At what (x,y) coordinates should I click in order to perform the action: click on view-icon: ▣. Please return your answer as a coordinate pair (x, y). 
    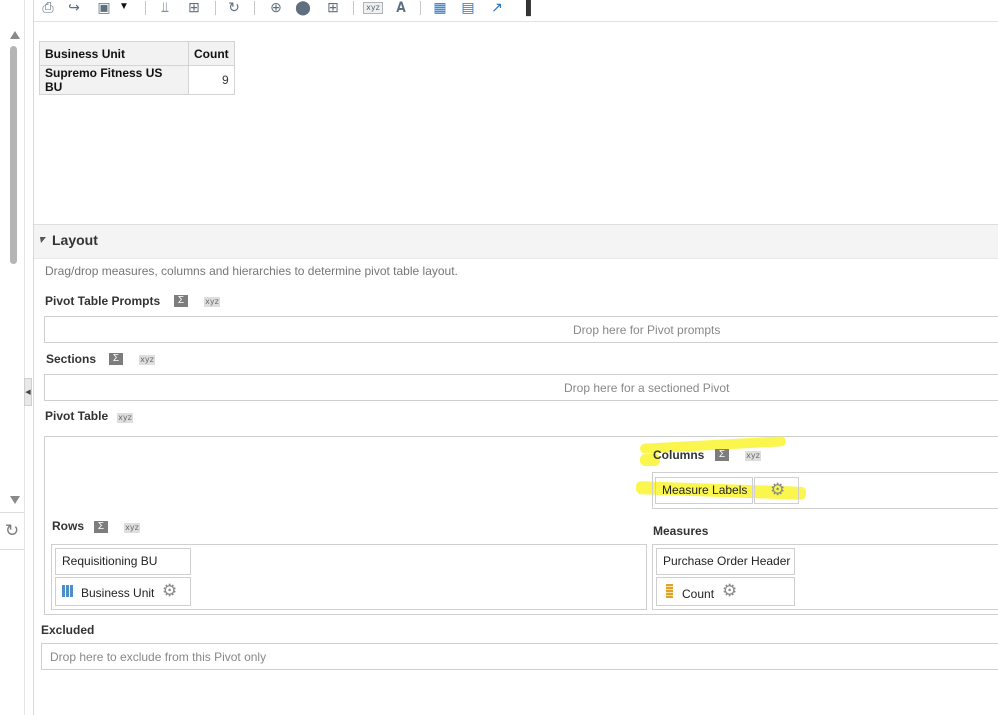
    Looking at the image, I should click on (104, 8).